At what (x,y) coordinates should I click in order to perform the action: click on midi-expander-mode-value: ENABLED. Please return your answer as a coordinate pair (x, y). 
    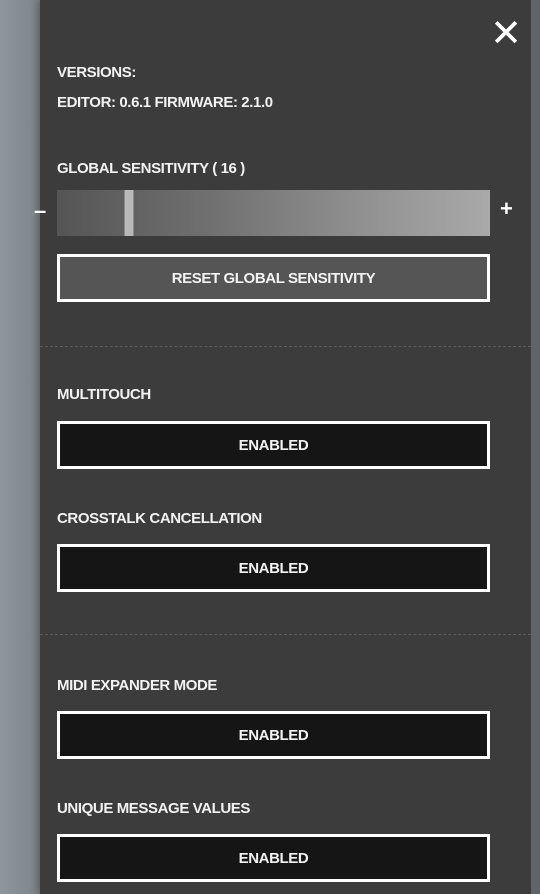
    Looking at the image, I should click on (273, 735).